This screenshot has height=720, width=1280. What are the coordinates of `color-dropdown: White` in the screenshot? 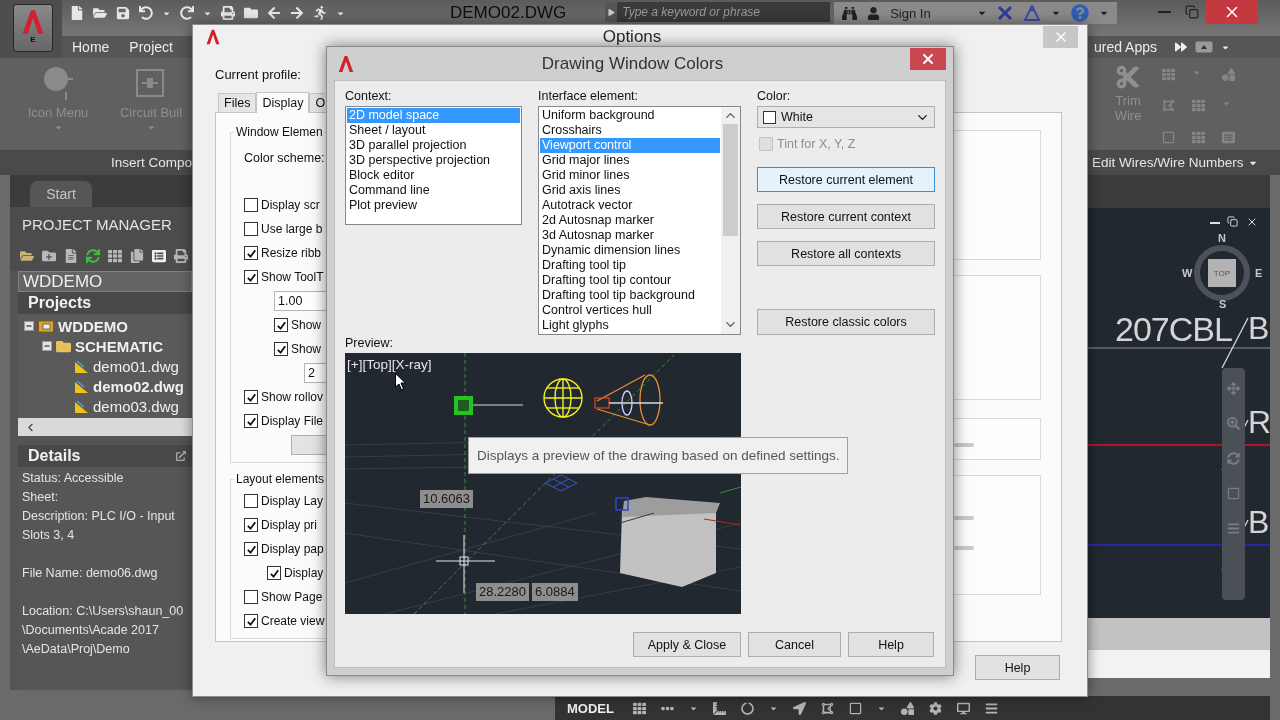 It's located at (846, 117).